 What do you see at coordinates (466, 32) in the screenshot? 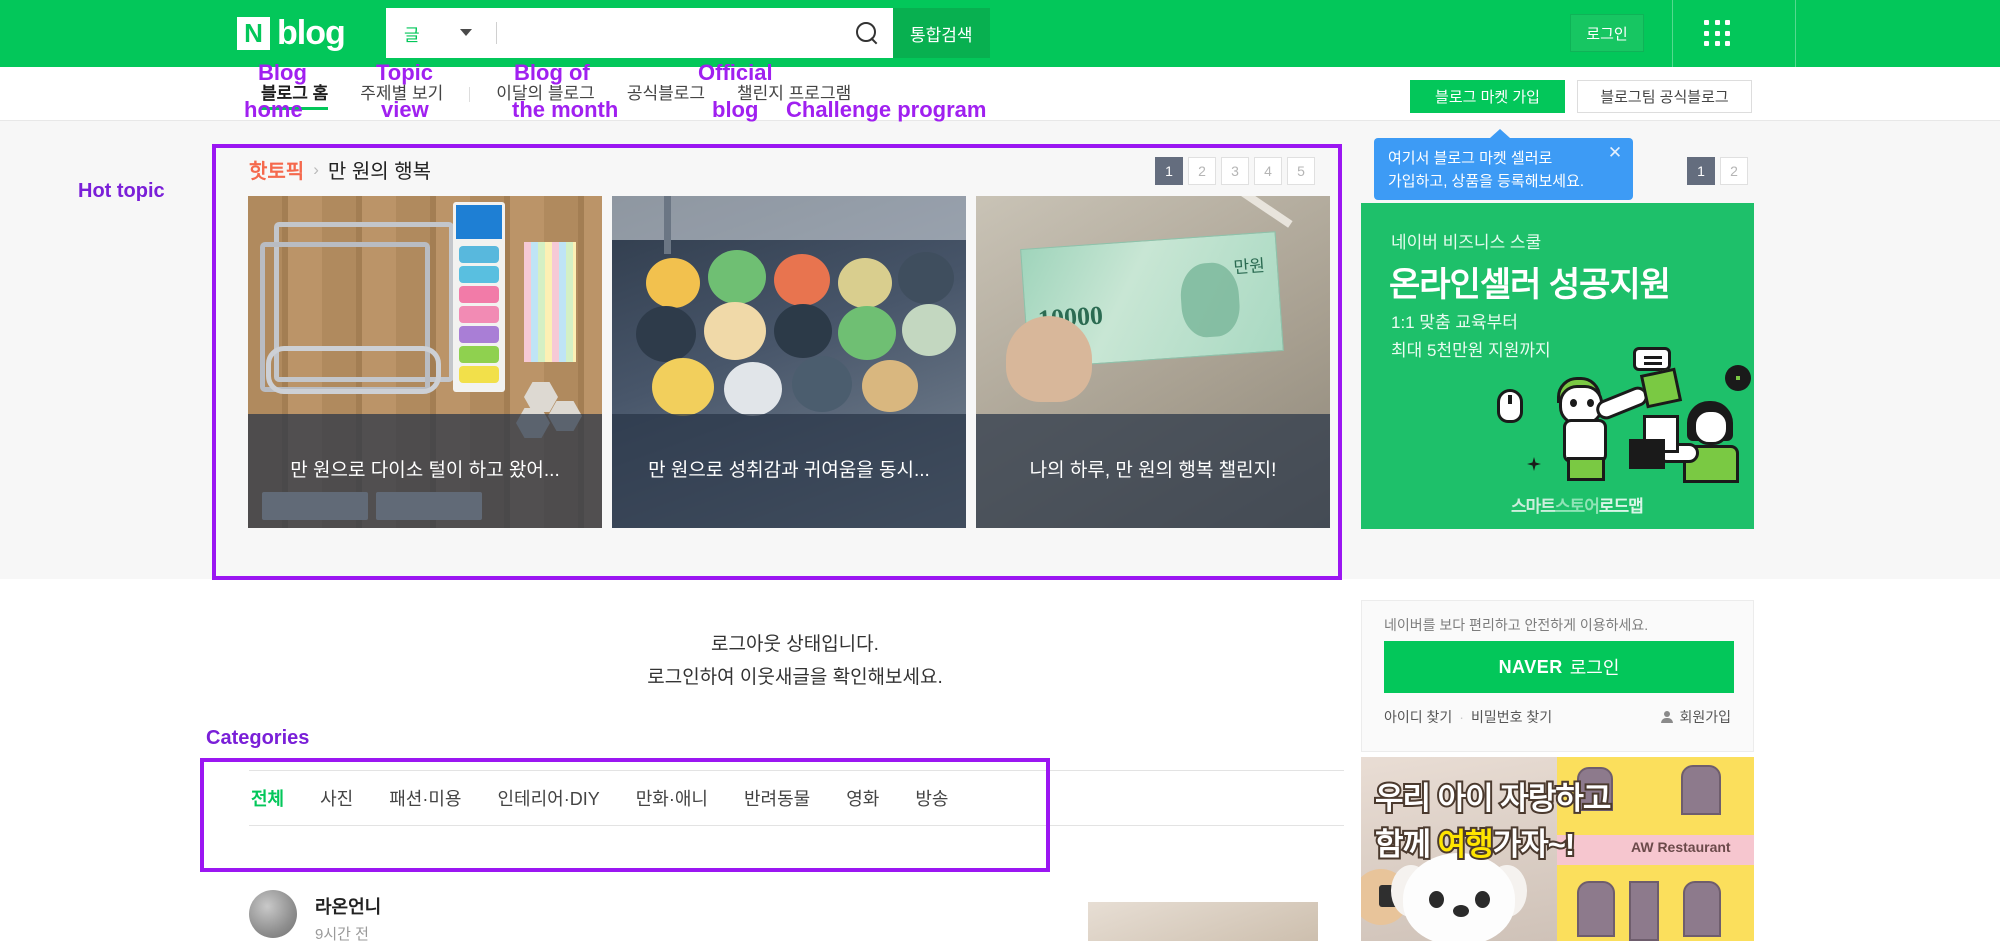
I see `chevron-down-icon` at bounding box center [466, 32].